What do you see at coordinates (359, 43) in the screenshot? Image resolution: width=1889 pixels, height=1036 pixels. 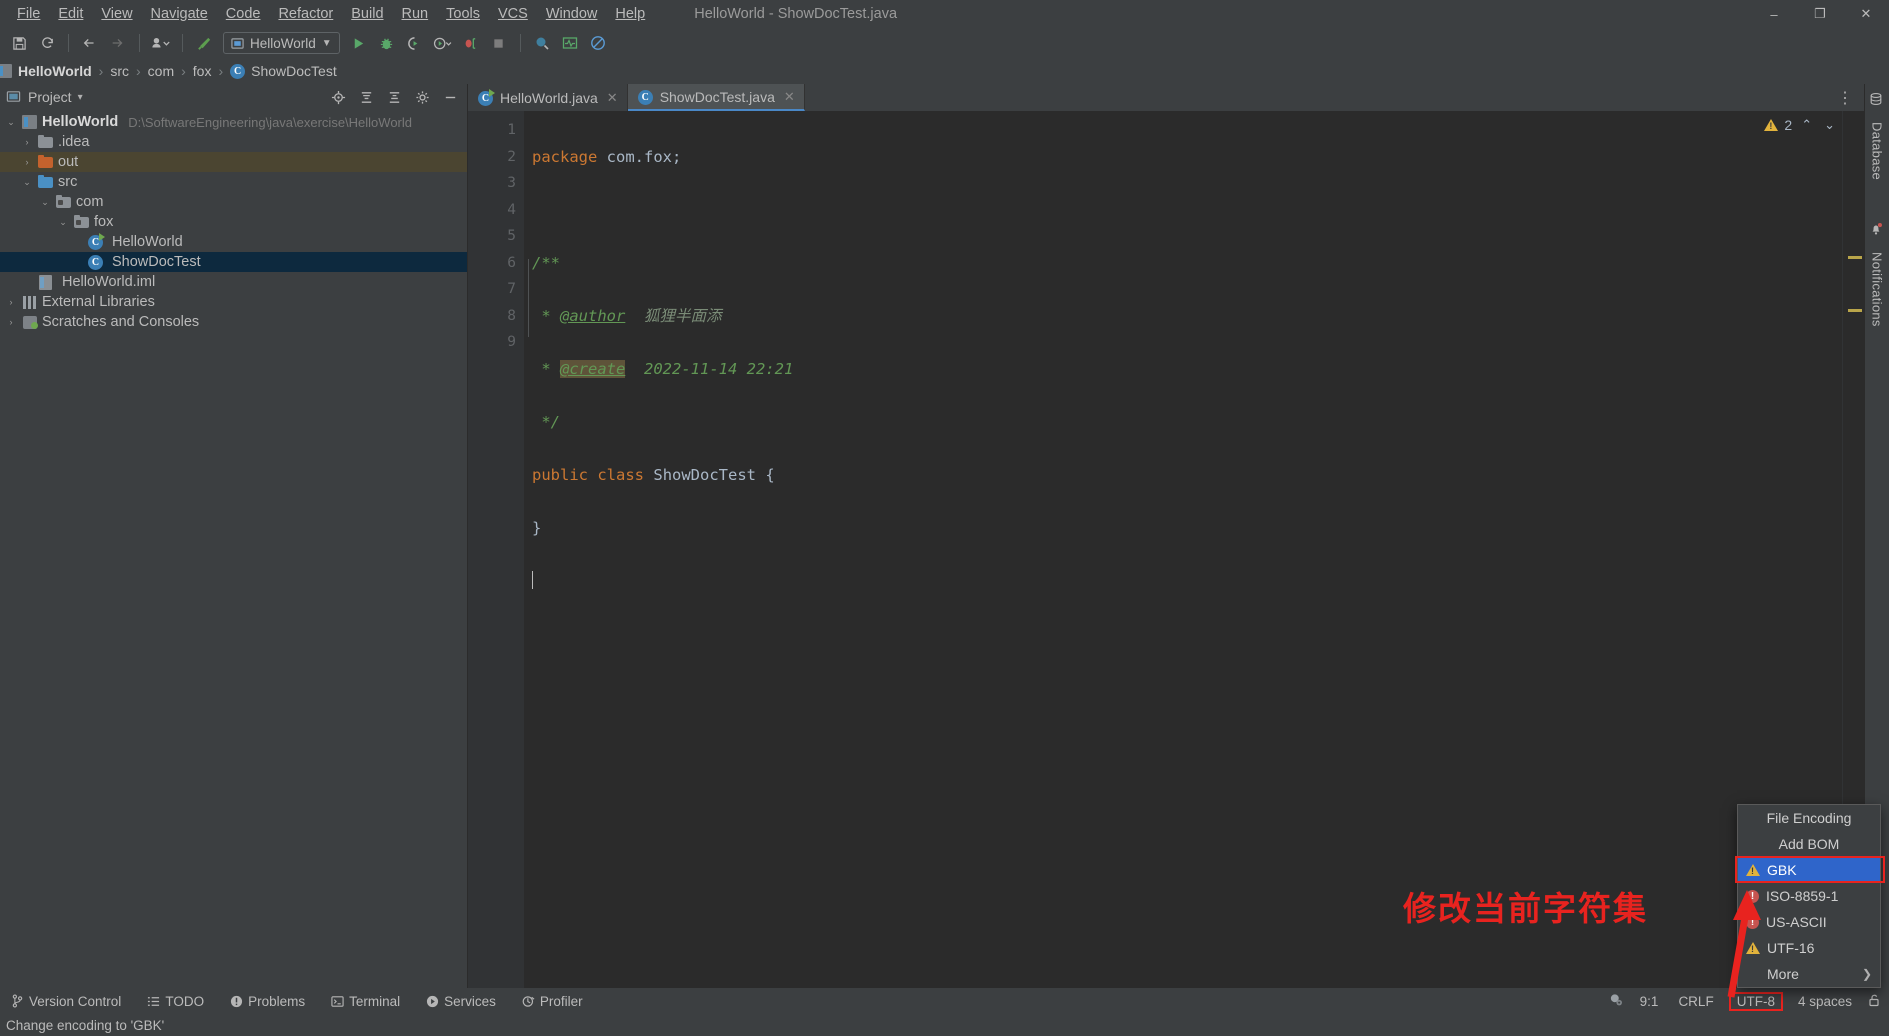 I see `run-icon` at bounding box center [359, 43].